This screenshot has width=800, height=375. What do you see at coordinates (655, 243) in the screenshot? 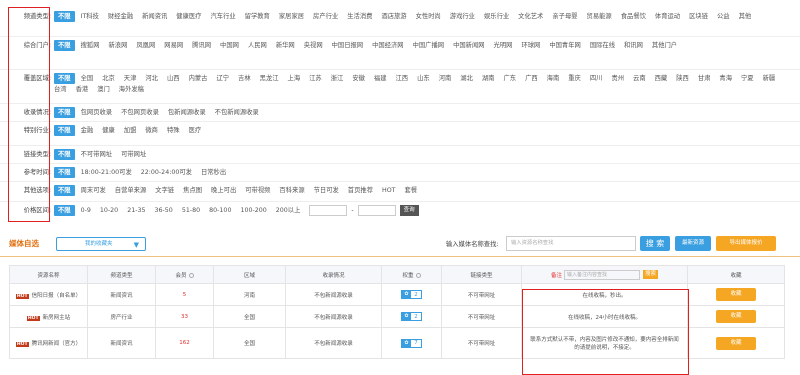
I see `search-button: 搜 索` at bounding box center [655, 243].